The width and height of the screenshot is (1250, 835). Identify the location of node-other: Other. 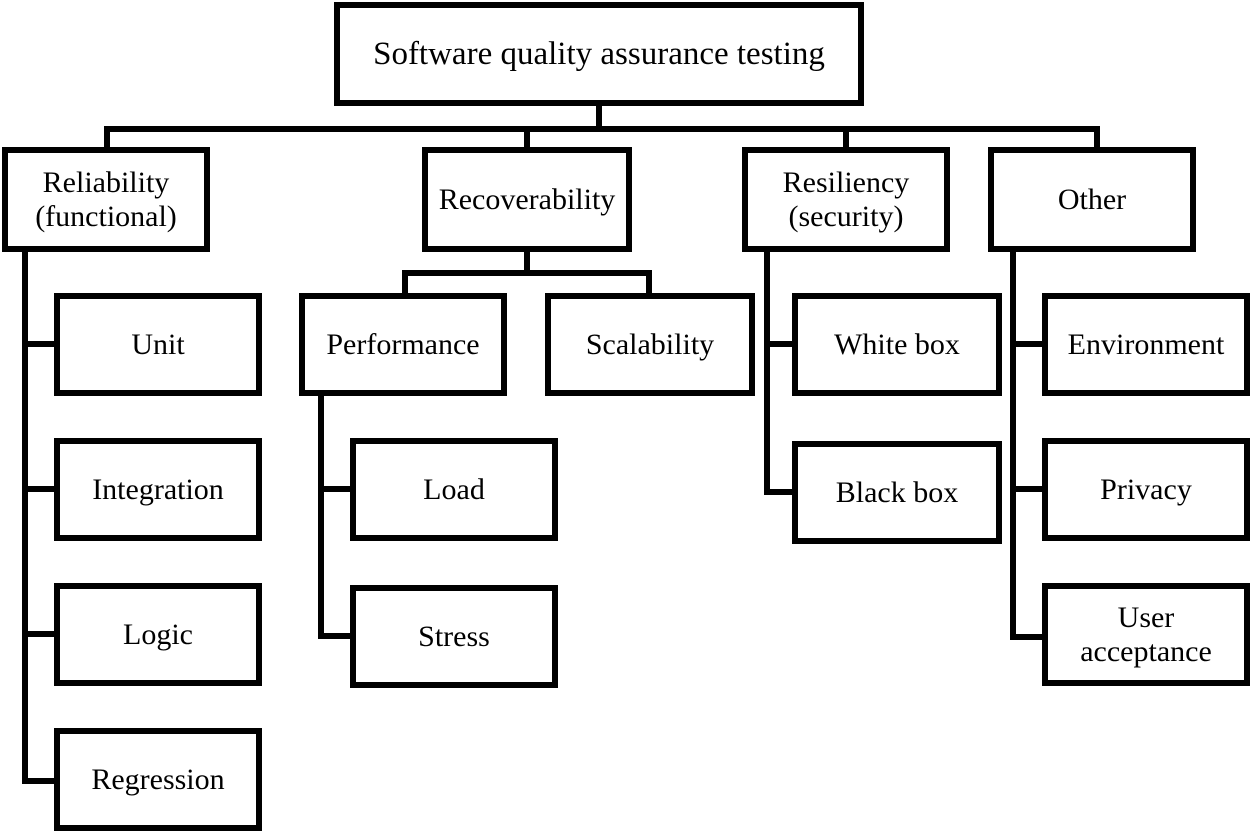
(1092, 199).